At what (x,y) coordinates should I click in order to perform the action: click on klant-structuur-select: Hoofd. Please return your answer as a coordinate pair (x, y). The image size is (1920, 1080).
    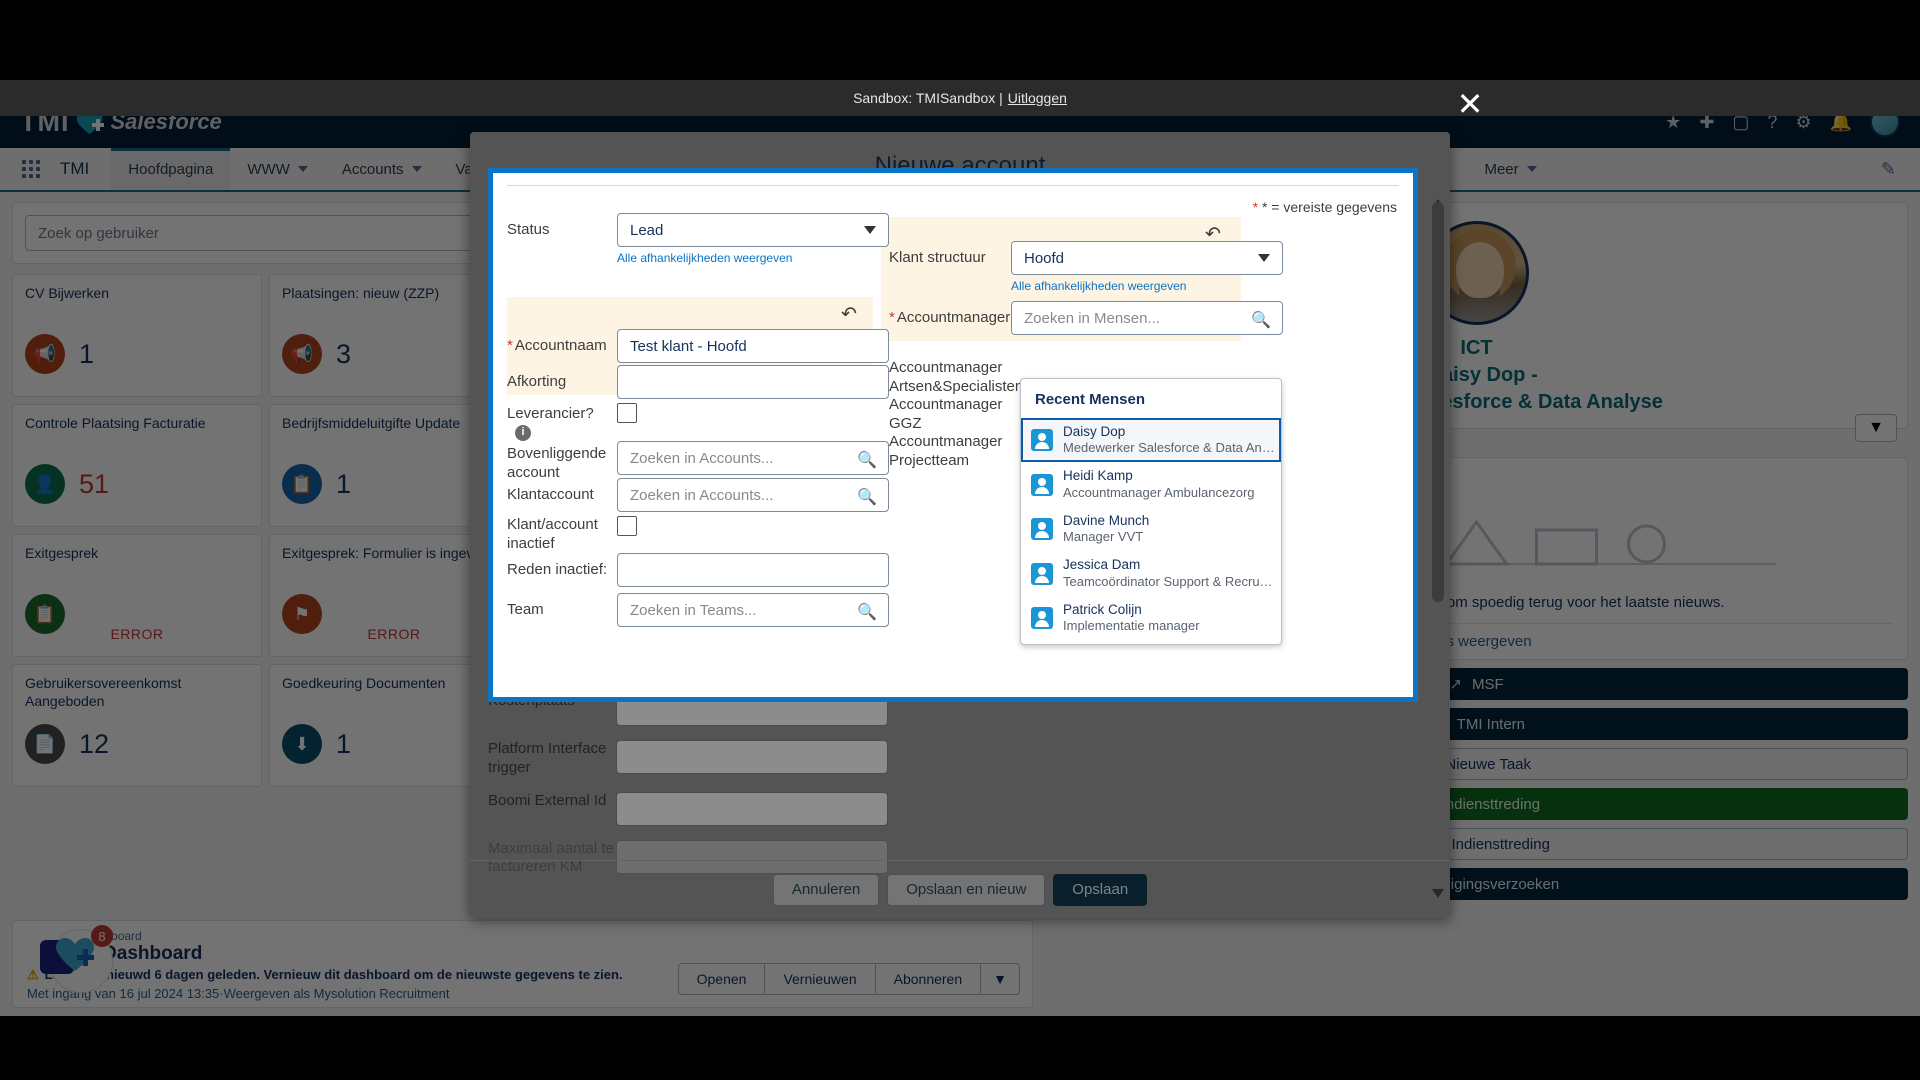
    Looking at the image, I should click on (1147, 258).